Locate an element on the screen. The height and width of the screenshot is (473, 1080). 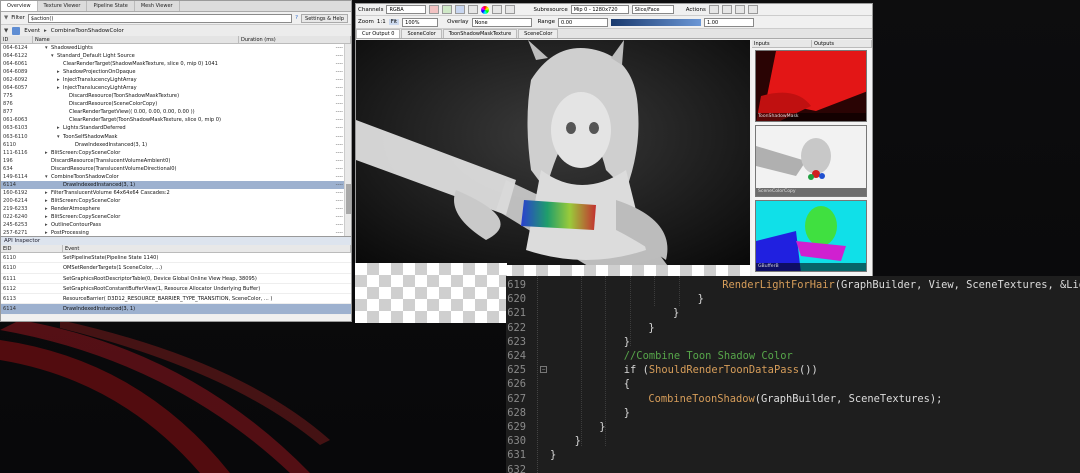
help-icon: ? is located at coordinates (296, 18).